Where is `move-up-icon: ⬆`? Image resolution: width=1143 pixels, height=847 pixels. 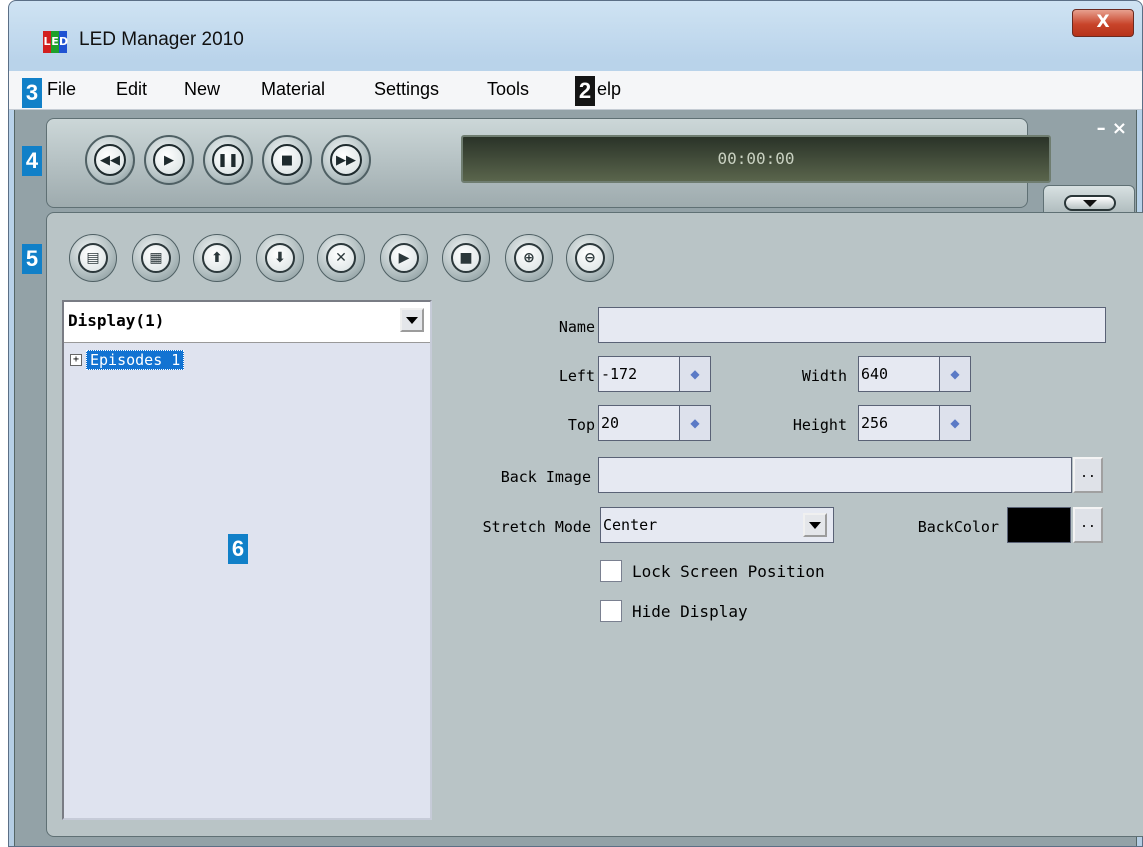 move-up-icon: ⬆ is located at coordinates (217, 258).